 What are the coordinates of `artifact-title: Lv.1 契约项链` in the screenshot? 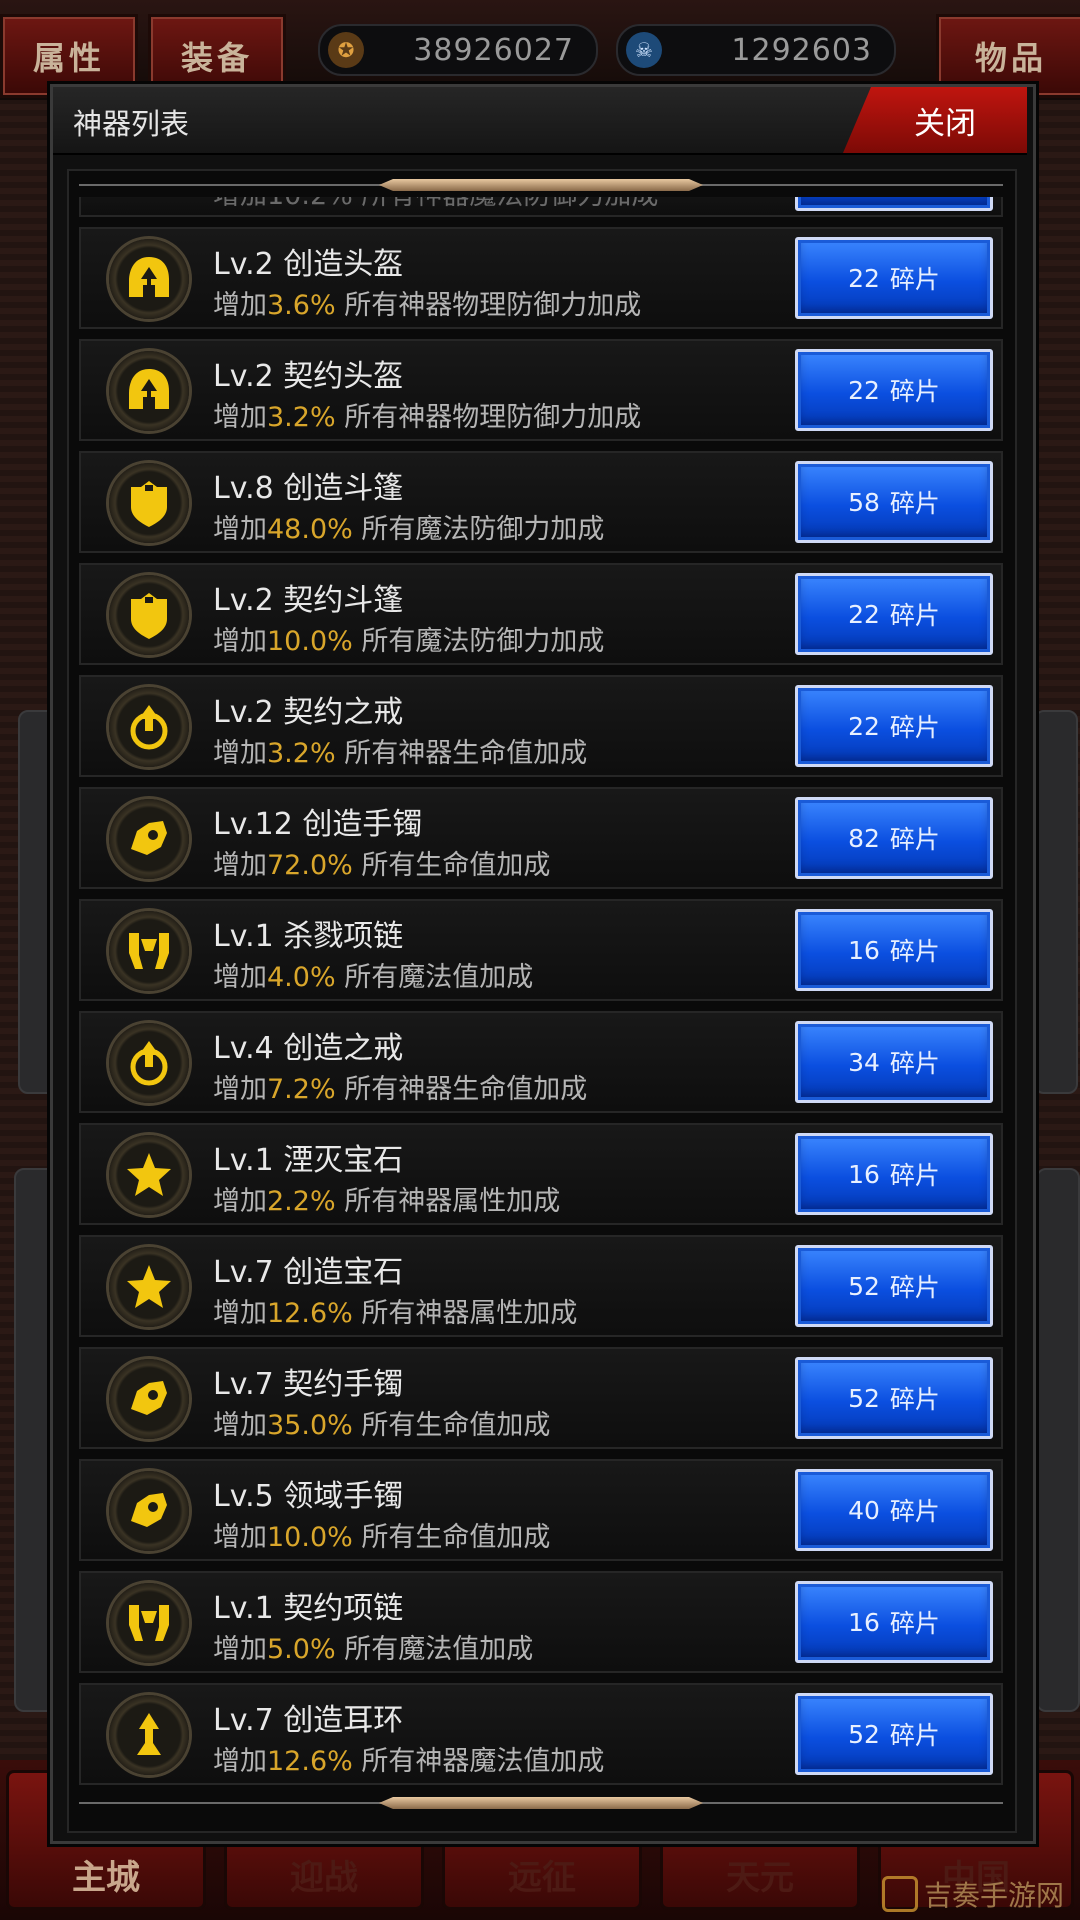 It's located at (308, 1608).